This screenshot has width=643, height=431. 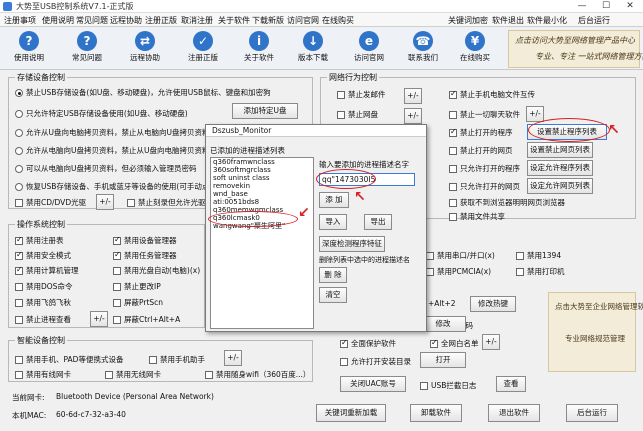 I want to click on checkbox-browser: 获取不到浏览器明明网页浏览器, so click(x=507, y=202).